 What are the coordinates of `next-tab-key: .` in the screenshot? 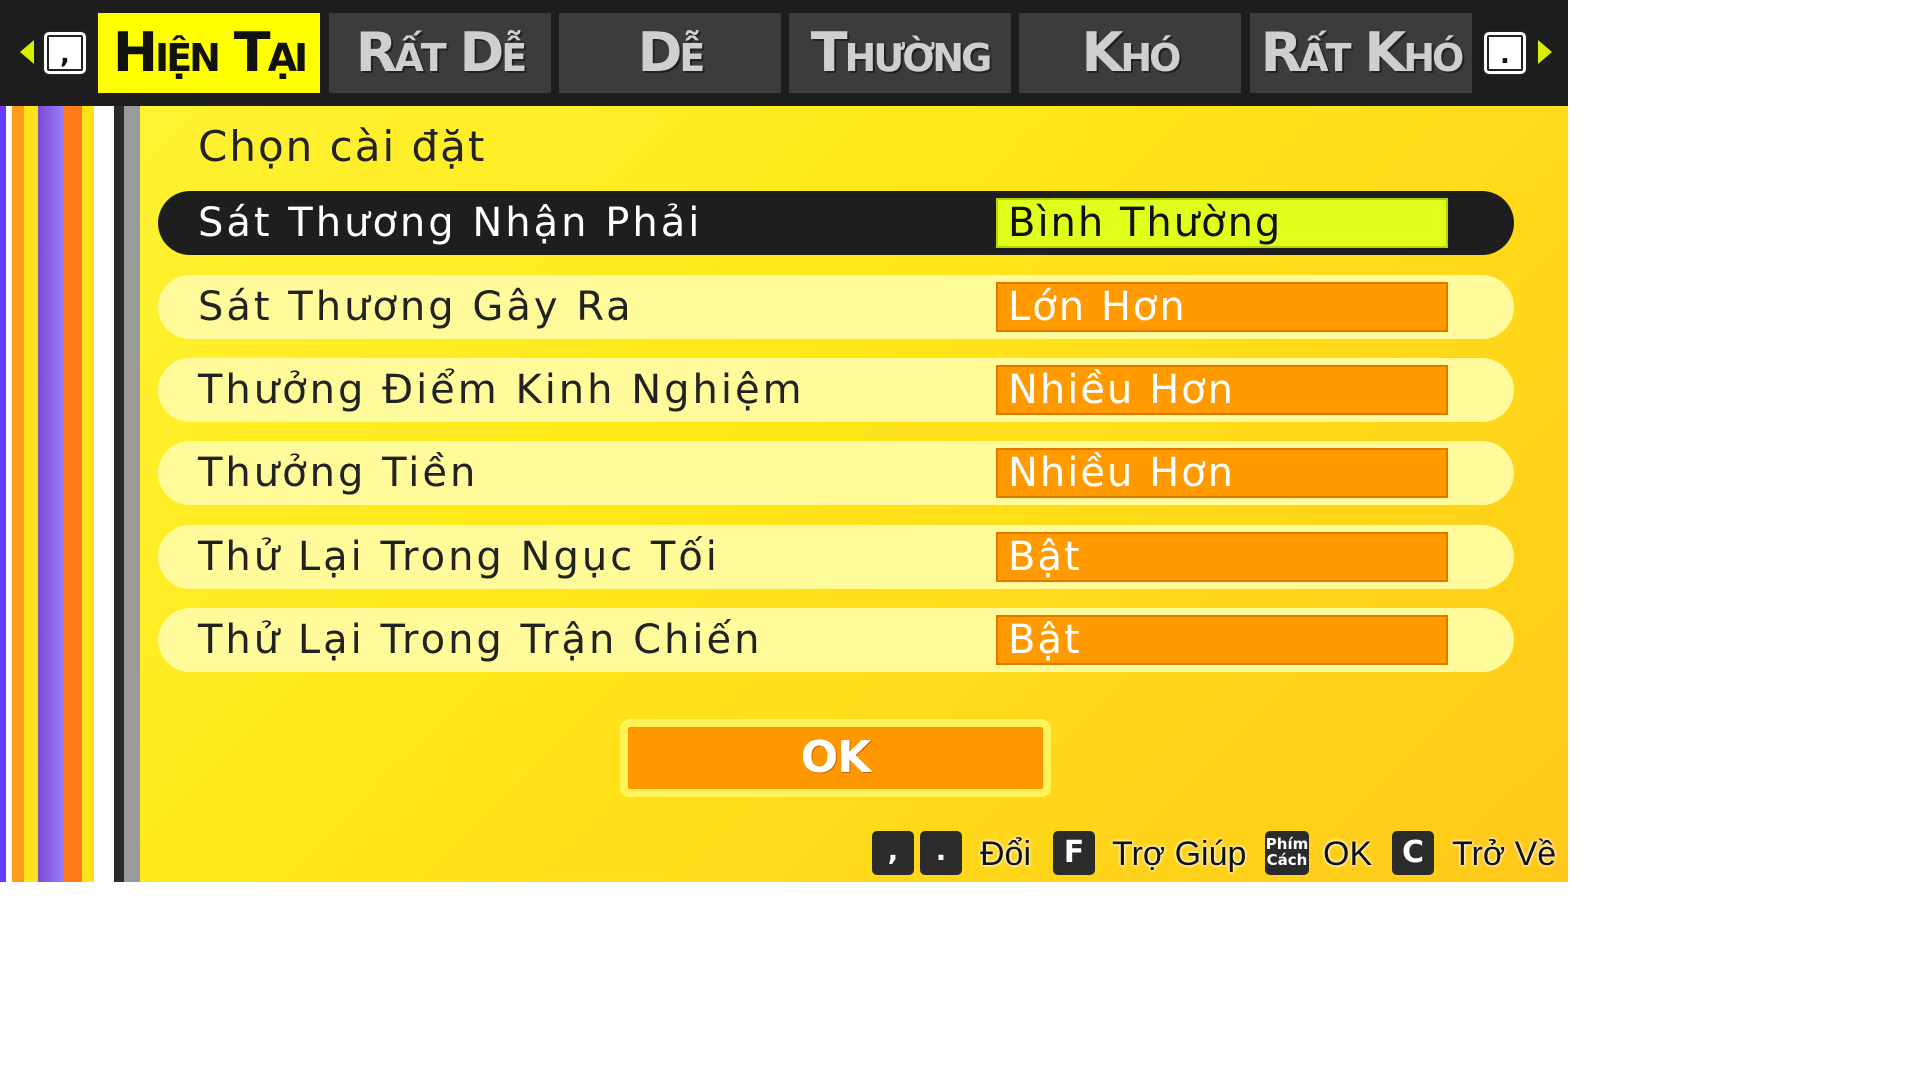 It's located at (1505, 53).